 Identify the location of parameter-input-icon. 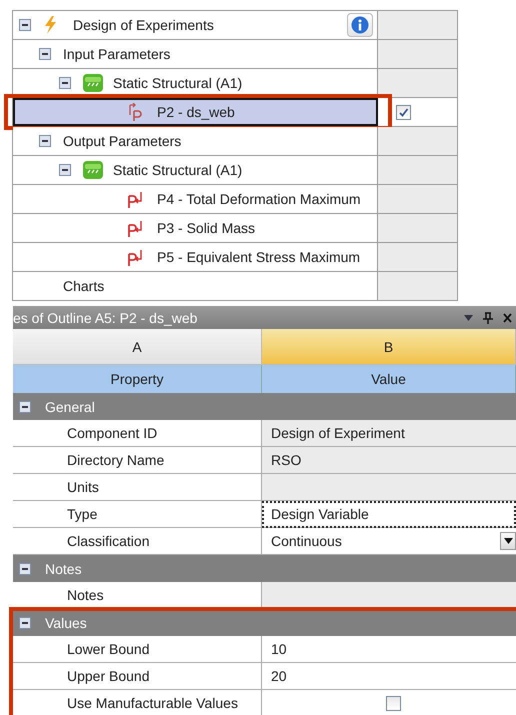
(135, 112).